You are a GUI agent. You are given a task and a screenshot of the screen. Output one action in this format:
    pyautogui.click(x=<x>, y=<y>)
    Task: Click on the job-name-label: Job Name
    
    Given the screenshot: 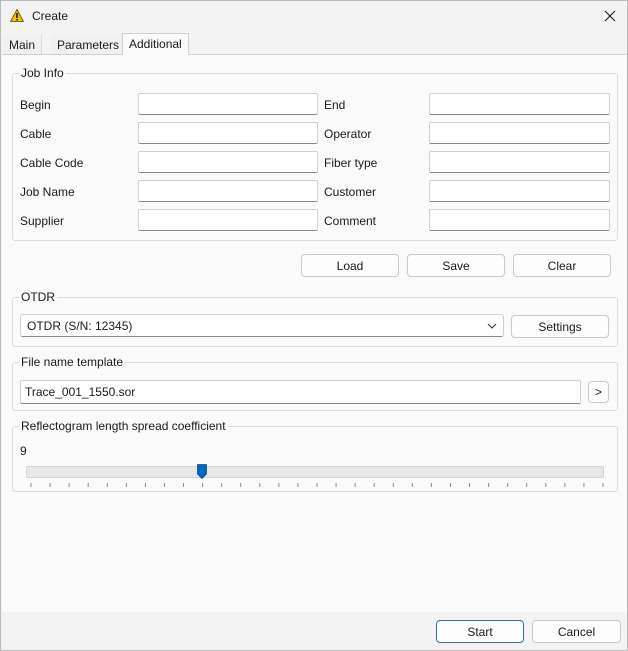 What is the action you would take?
    pyautogui.click(x=47, y=192)
    